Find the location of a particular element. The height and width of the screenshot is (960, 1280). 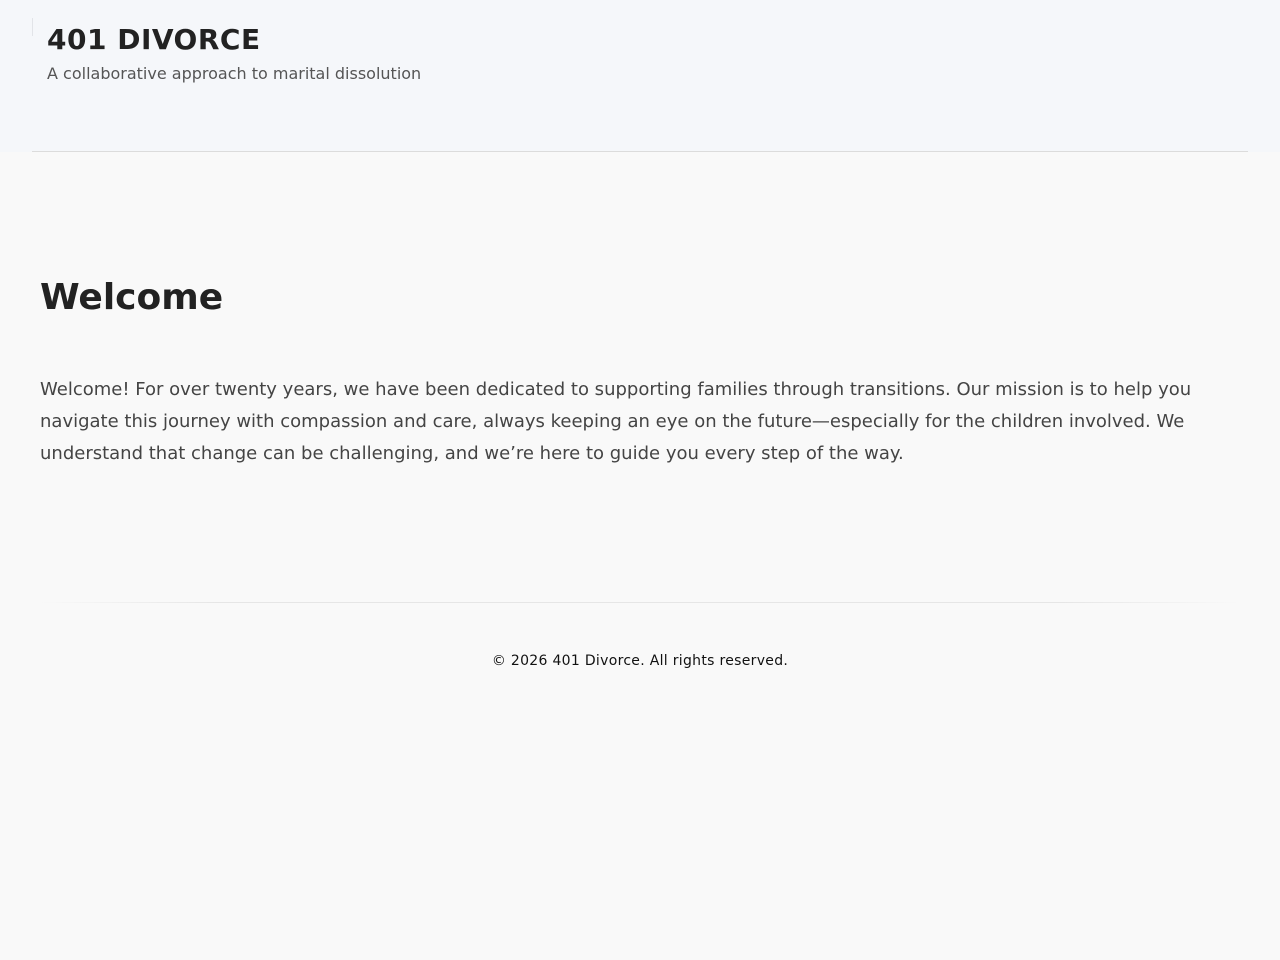

footer-divider is located at coordinates (640, 602).